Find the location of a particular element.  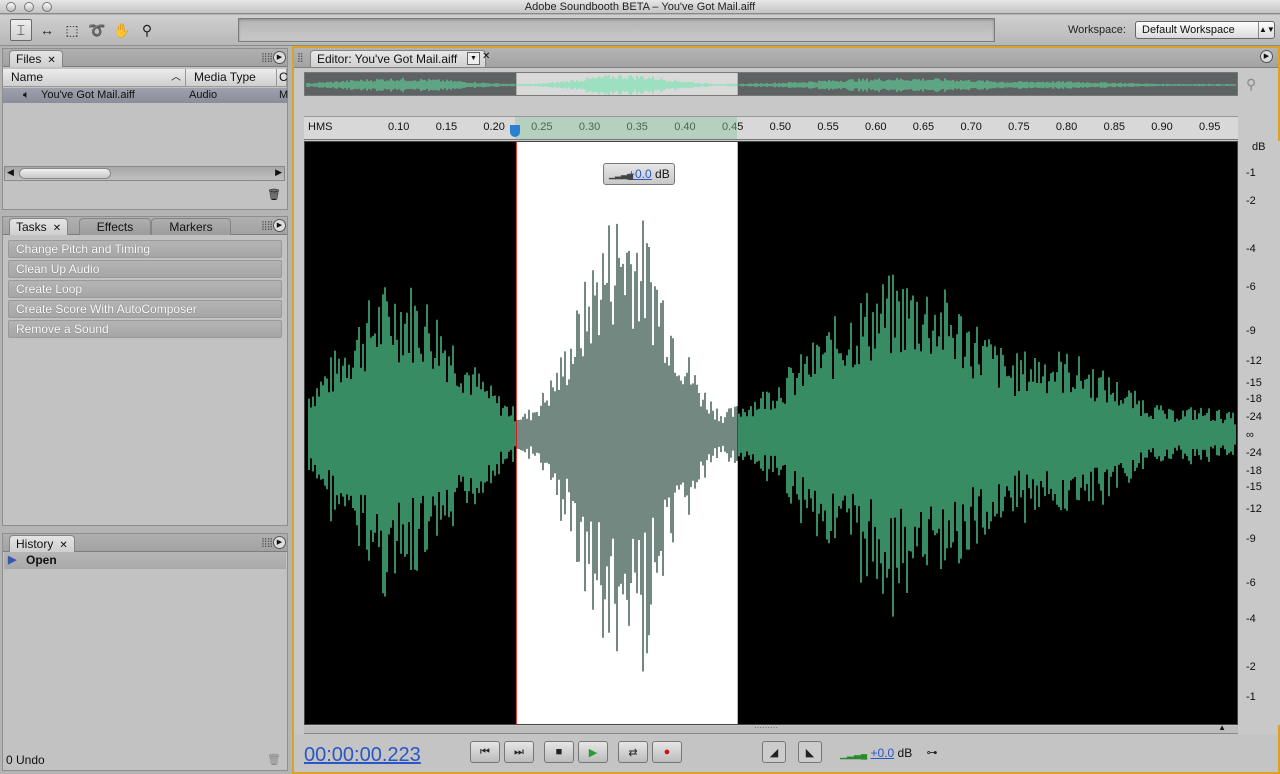

db-tick-label: ∞ is located at coordinates (1250, 435).